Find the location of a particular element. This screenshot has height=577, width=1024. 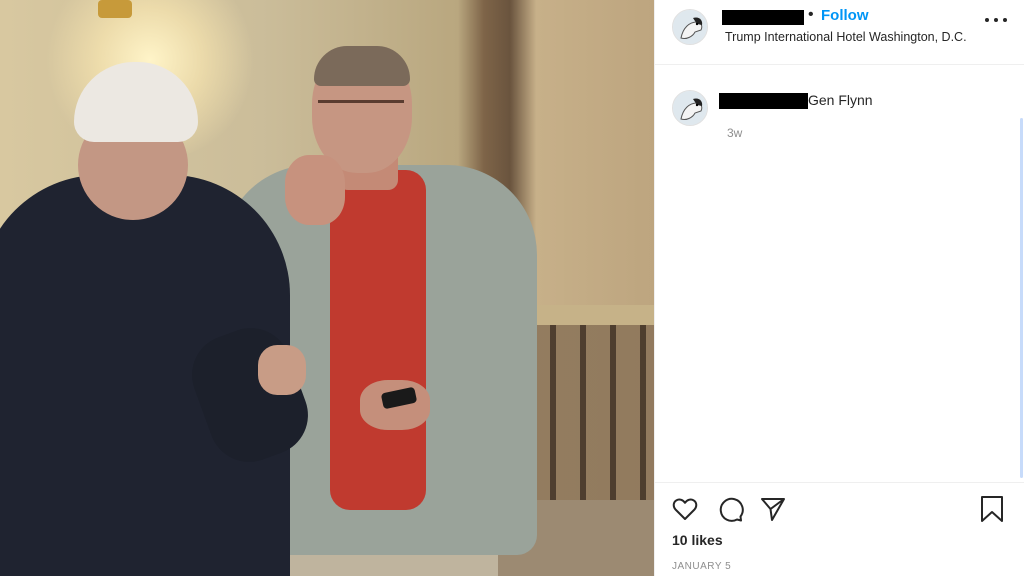

time-ago: 3w is located at coordinates (734, 133).